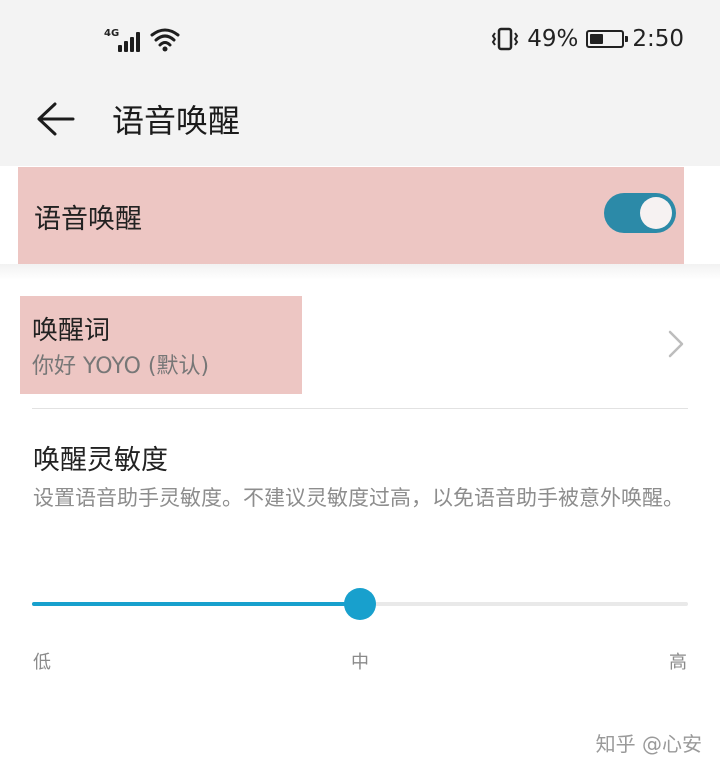  I want to click on battery-fill, so click(596, 39).